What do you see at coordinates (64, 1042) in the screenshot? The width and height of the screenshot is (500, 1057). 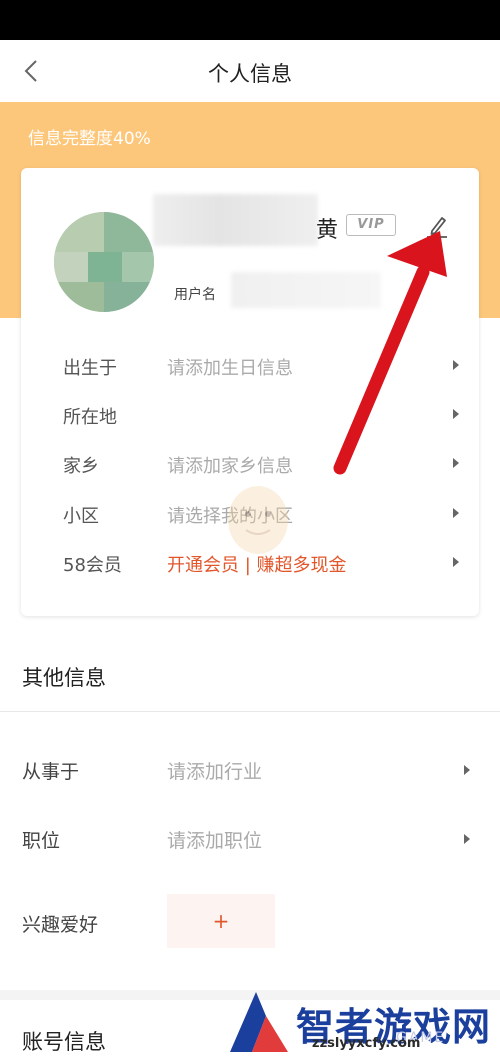 I see `account-info-title: 账号信息` at bounding box center [64, 1042].